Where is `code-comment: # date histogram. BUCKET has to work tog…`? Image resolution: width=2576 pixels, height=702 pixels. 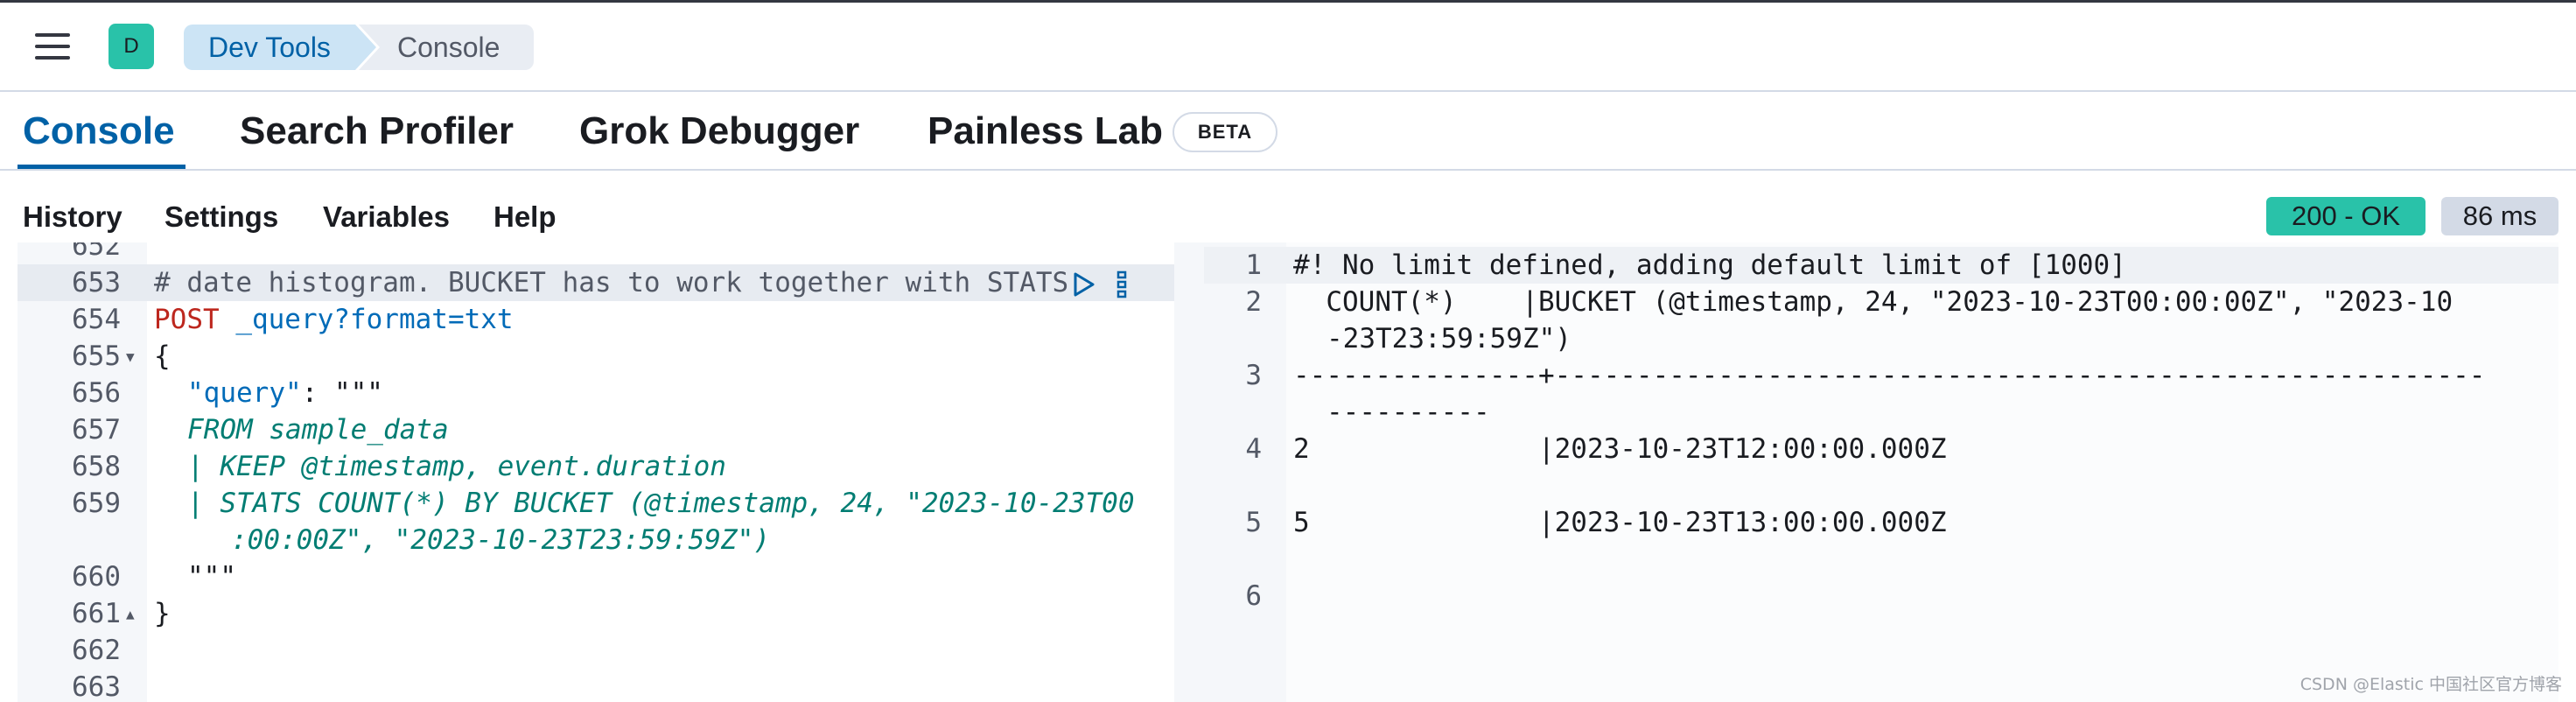 code-comment: # date histogram. BUCKET has to work tog… is located at coordinates (611, 282).